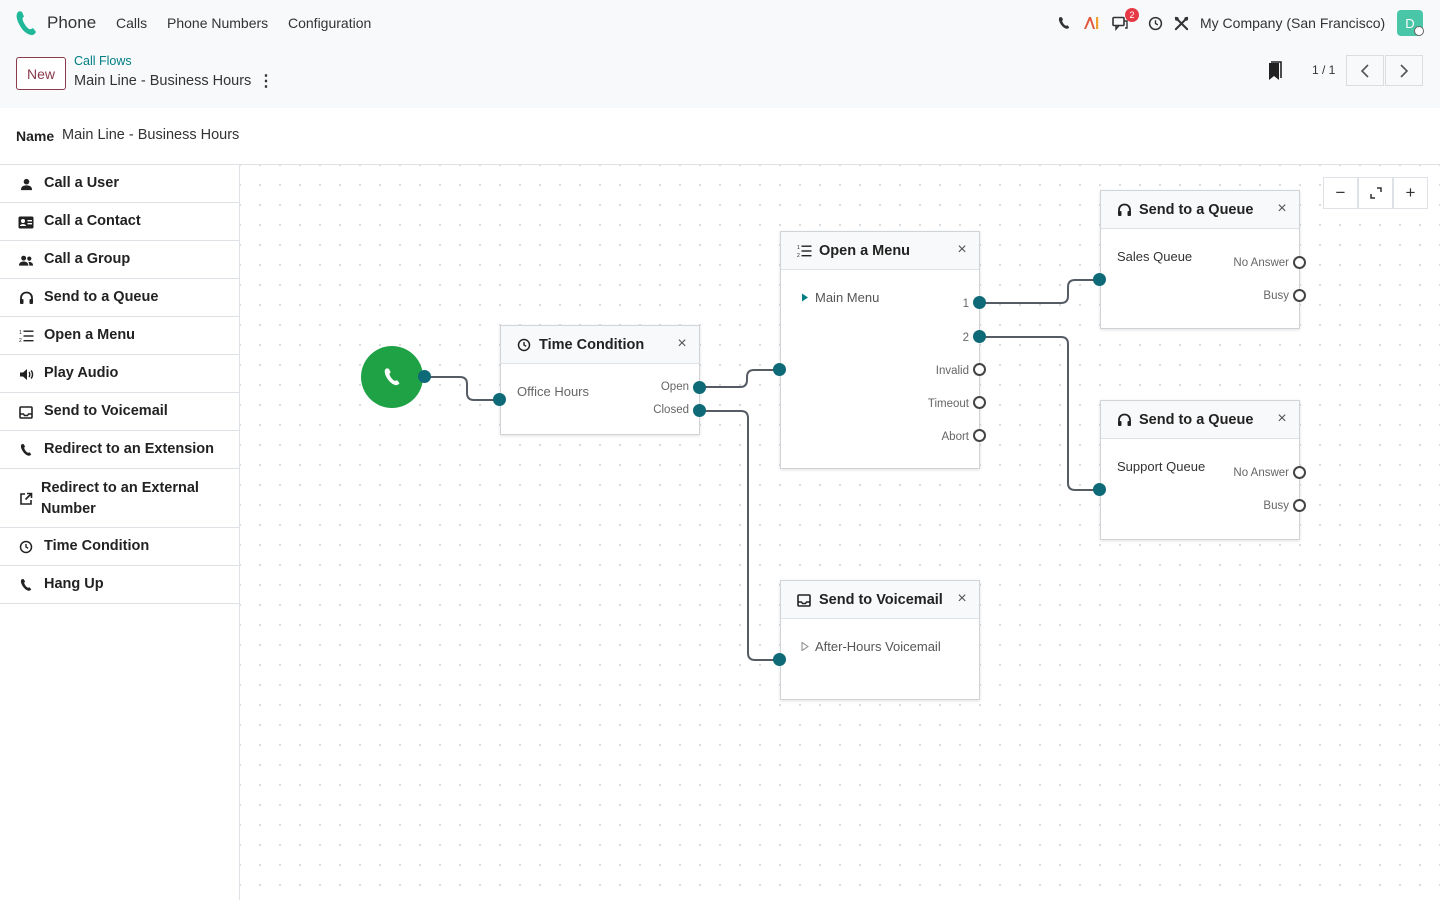  Describe the element at coordinates (979, 435) in the screenshot. I see `menu-output-port-abort` at that location.